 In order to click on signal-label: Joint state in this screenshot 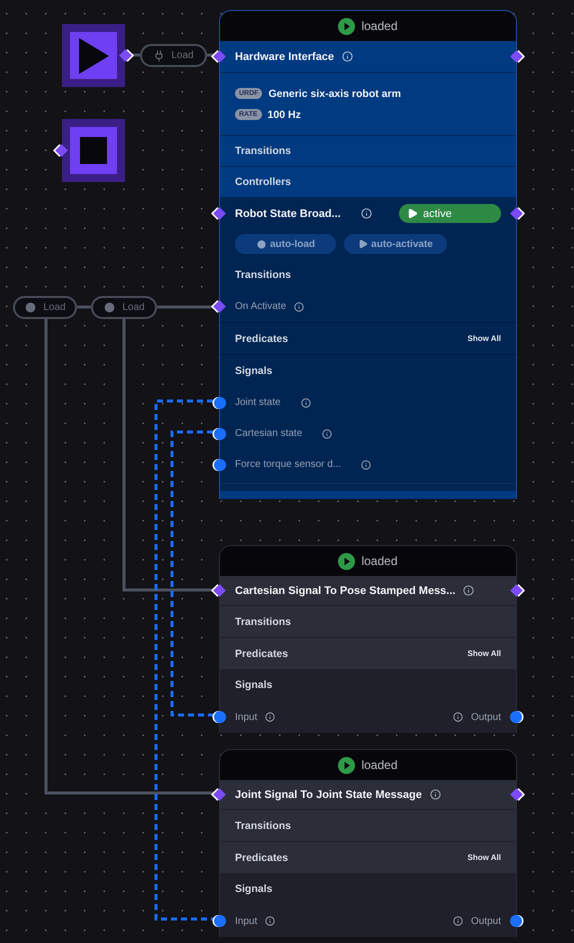, I will do `click(258, 402)`.